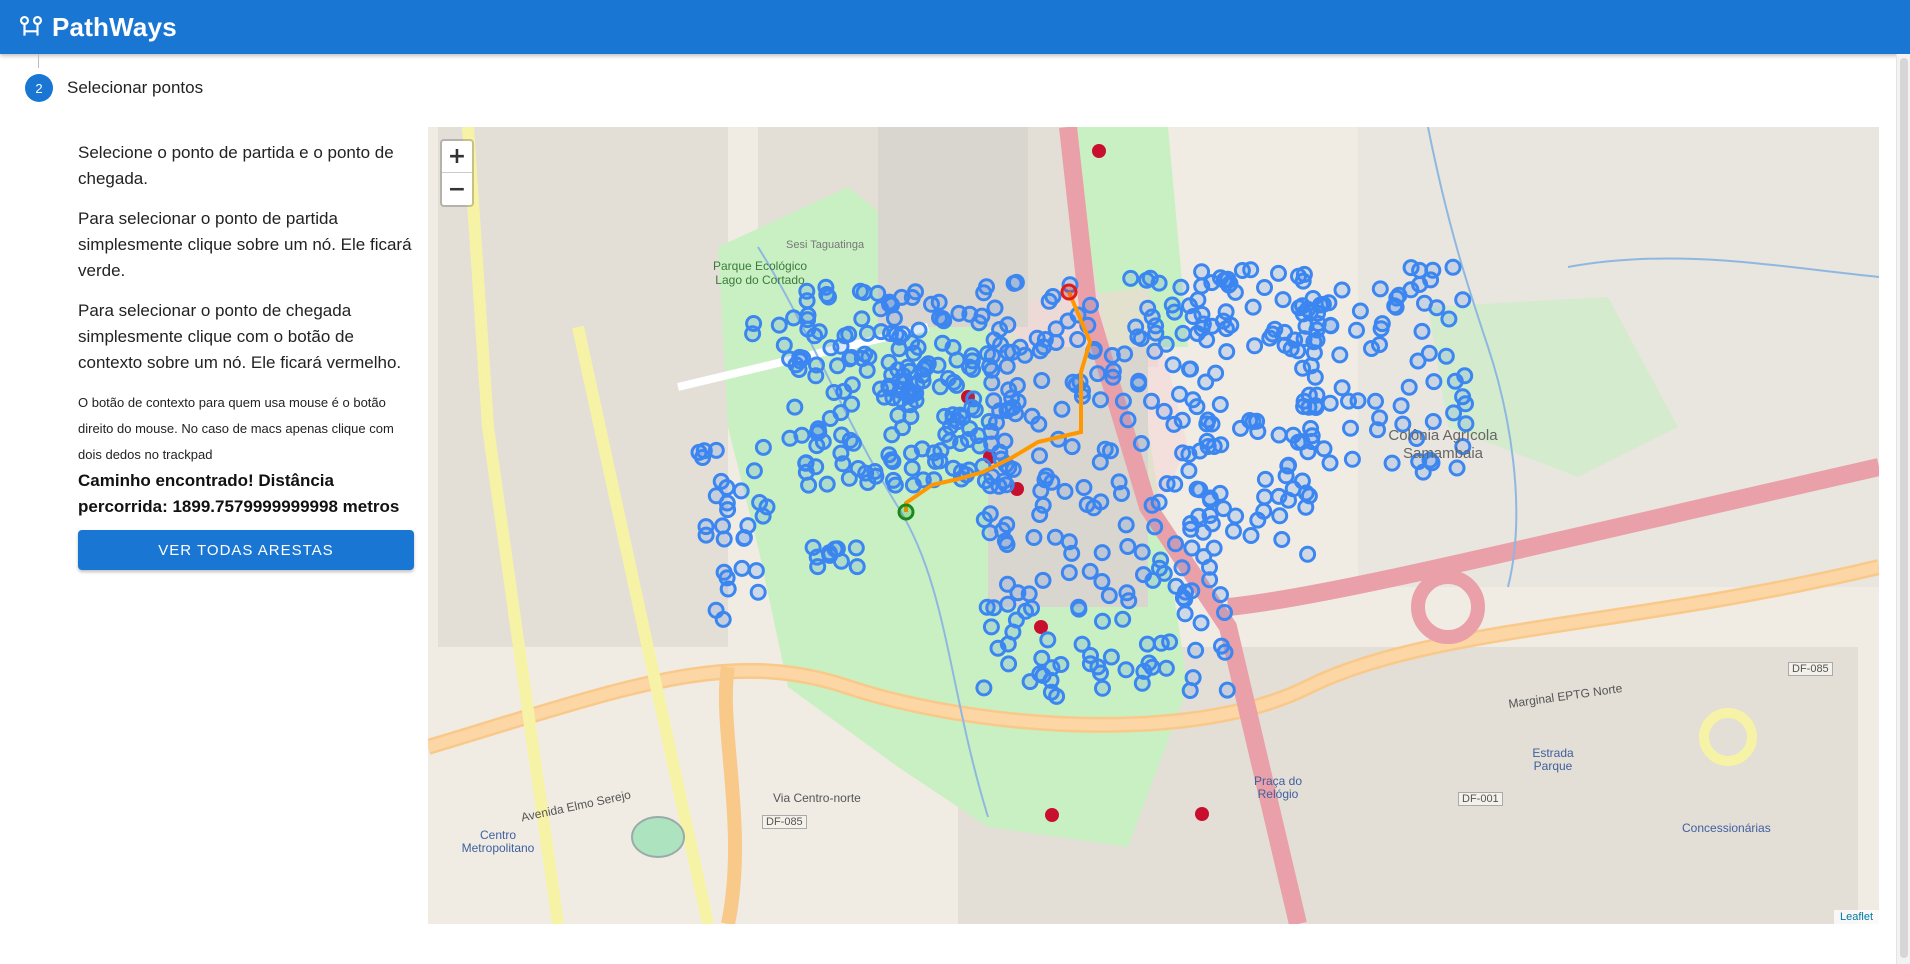 The image size is (1910, 964). I want to click on map-attribution: Leaflet, so click(1856, 917).